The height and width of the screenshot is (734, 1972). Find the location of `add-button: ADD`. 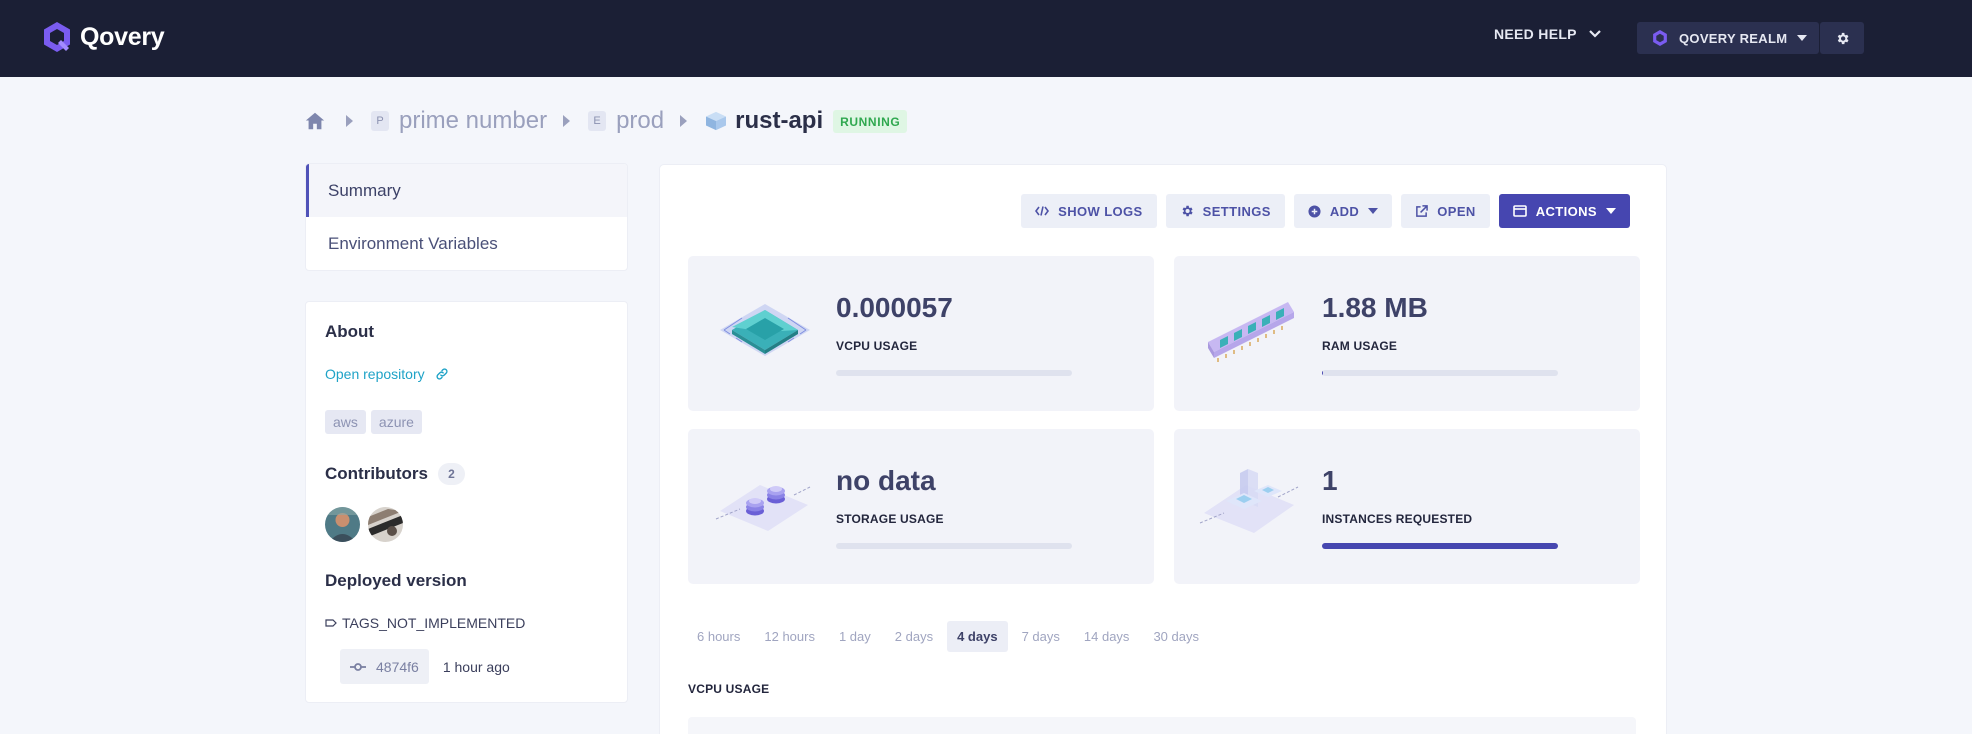

add-button: ADD is located at coordinates (1343, 211).